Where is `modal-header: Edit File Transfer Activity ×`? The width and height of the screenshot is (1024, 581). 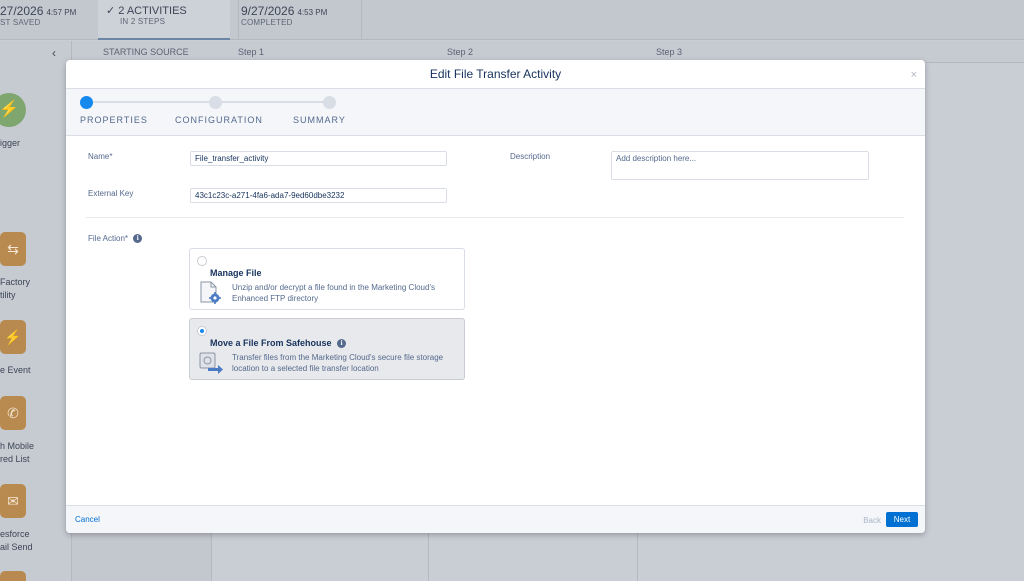 modal-header: Edit File Transfer Activity × is located at coordinates (495, 74).